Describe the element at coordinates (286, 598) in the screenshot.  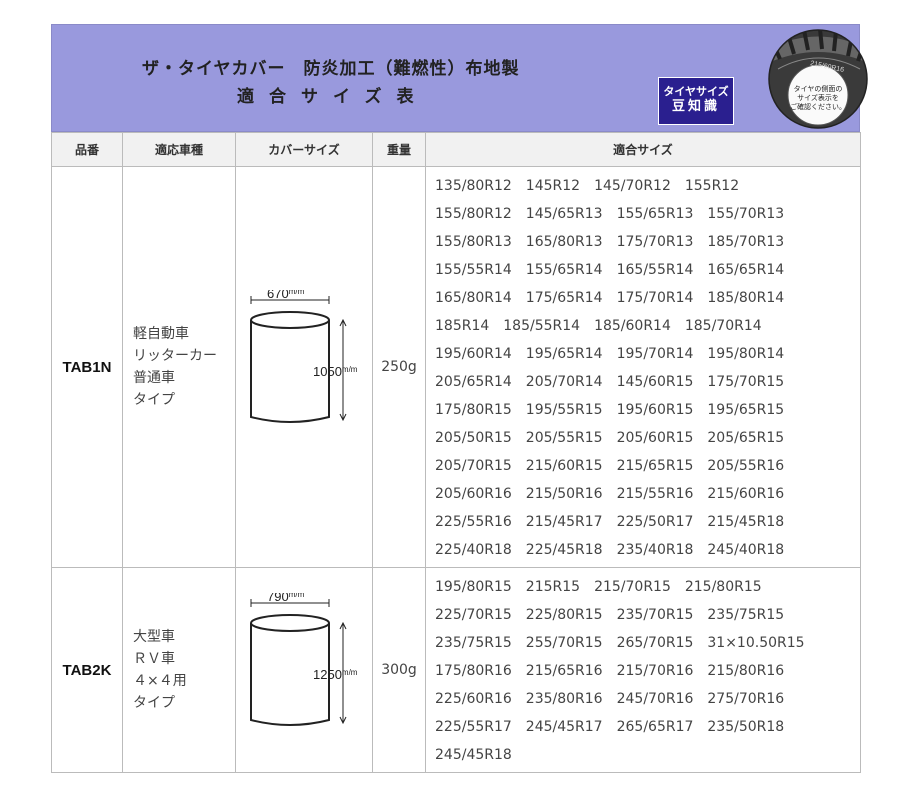
I see `svg-text: 790m/m` at that location.